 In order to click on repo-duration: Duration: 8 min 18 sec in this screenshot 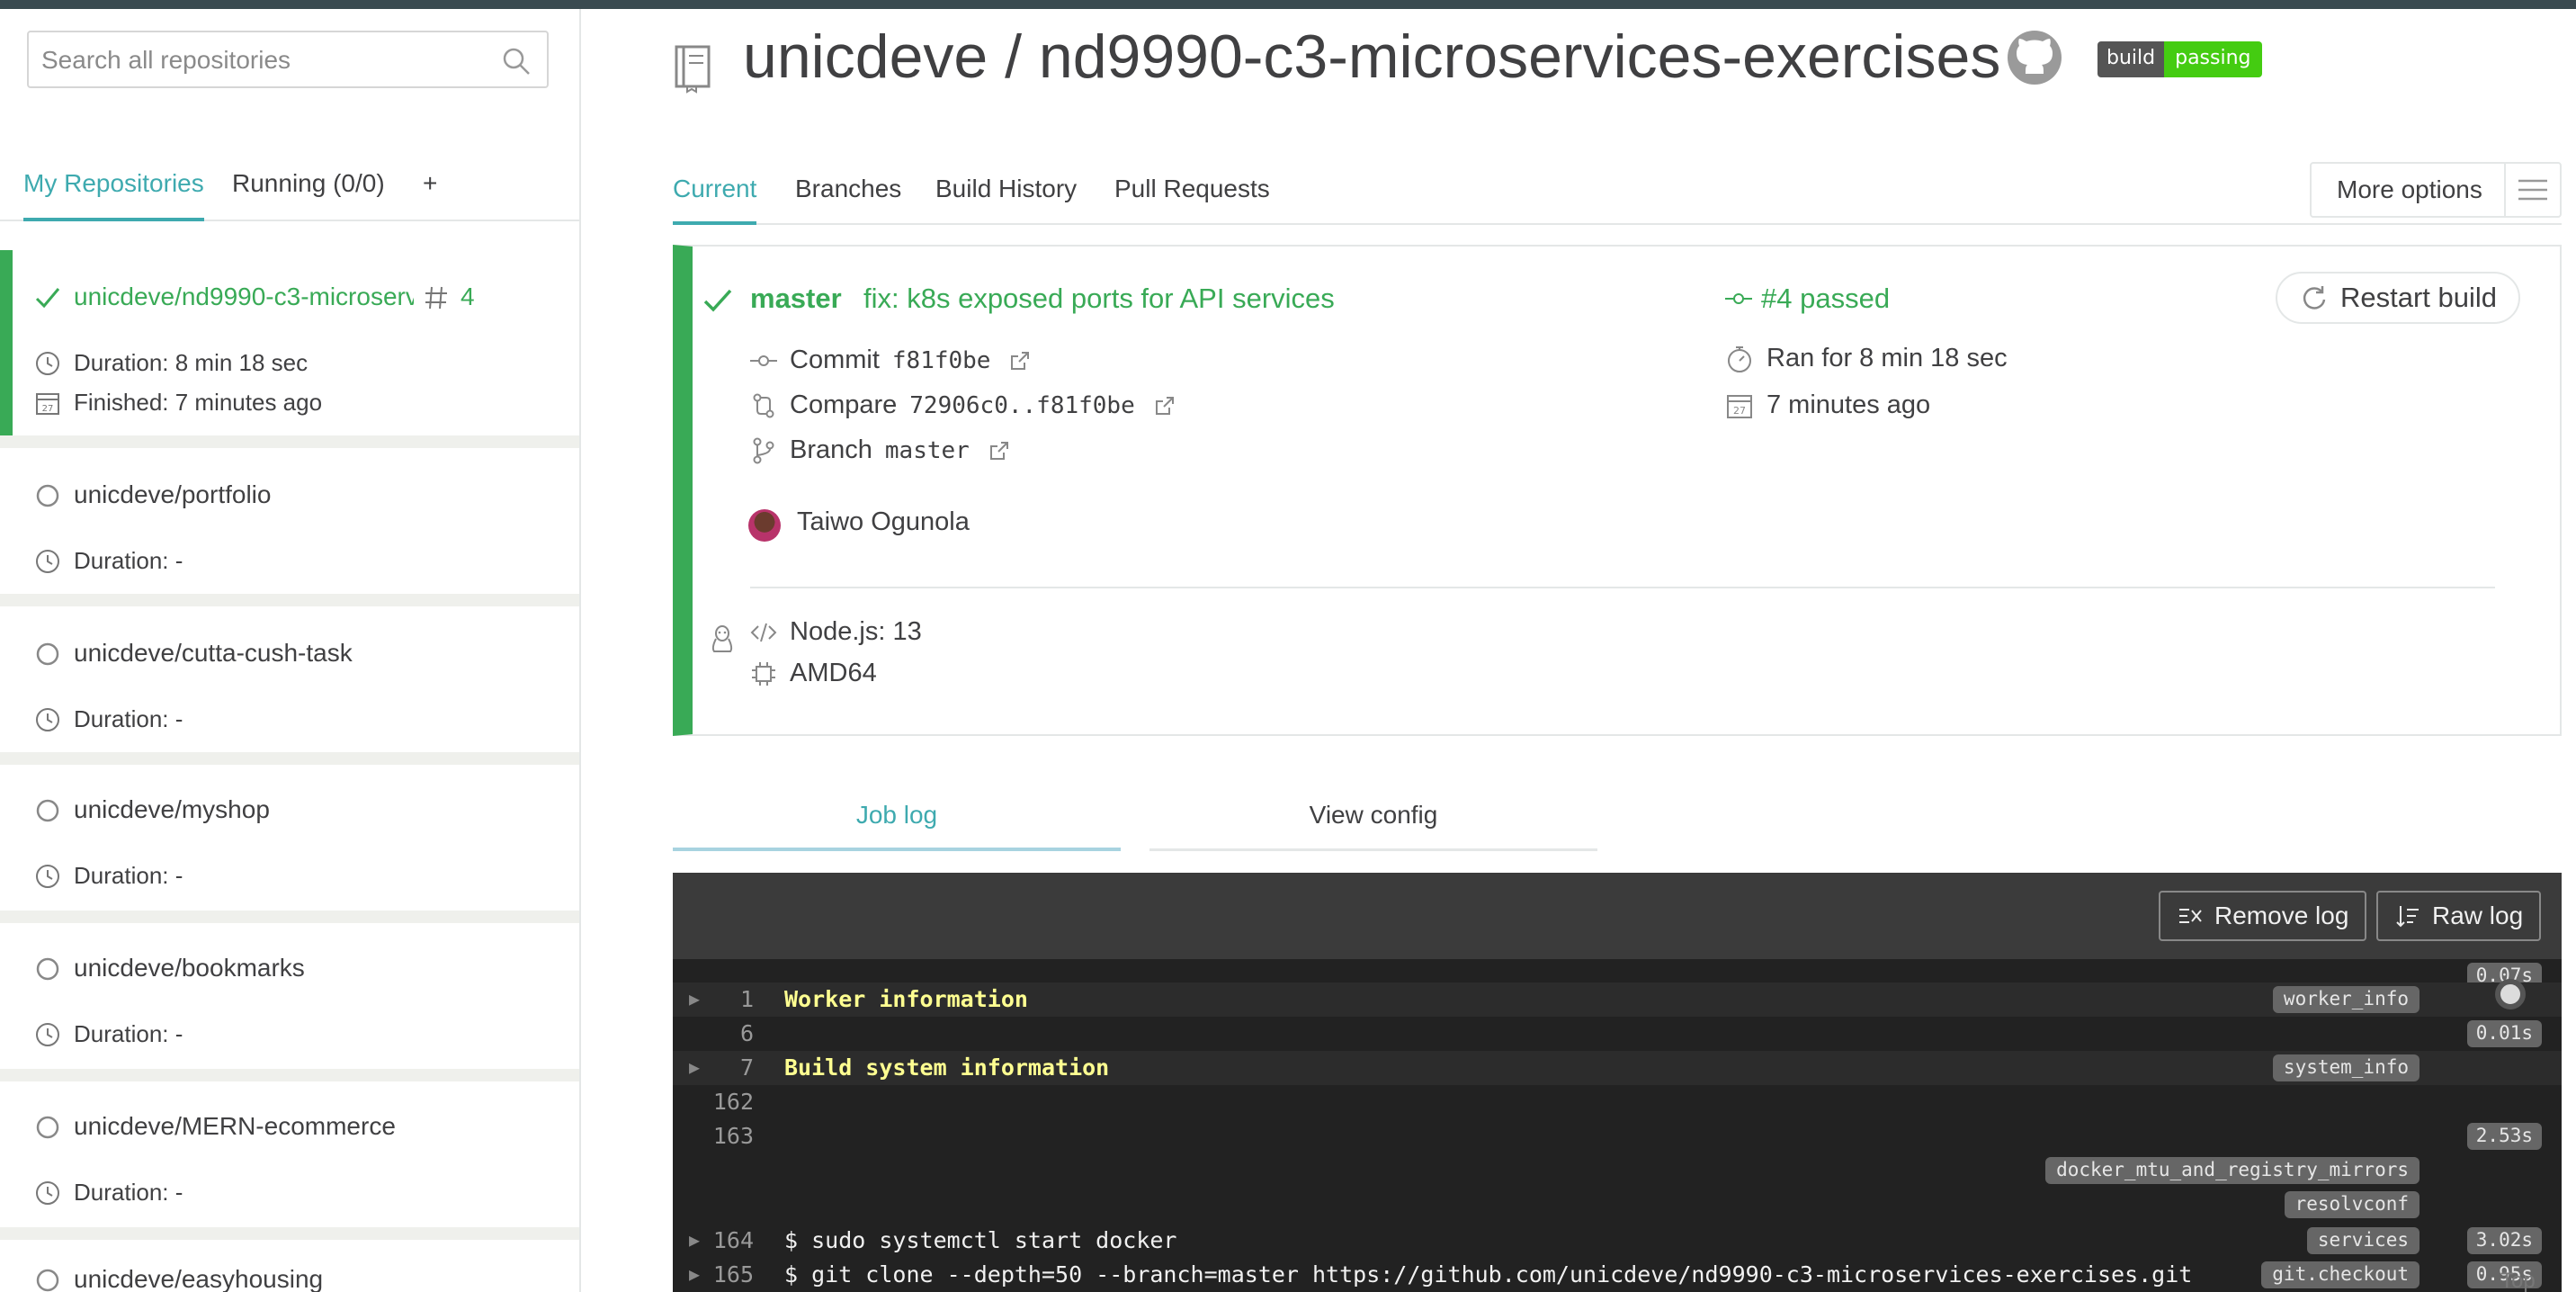, I will do `click(171, 363)`.